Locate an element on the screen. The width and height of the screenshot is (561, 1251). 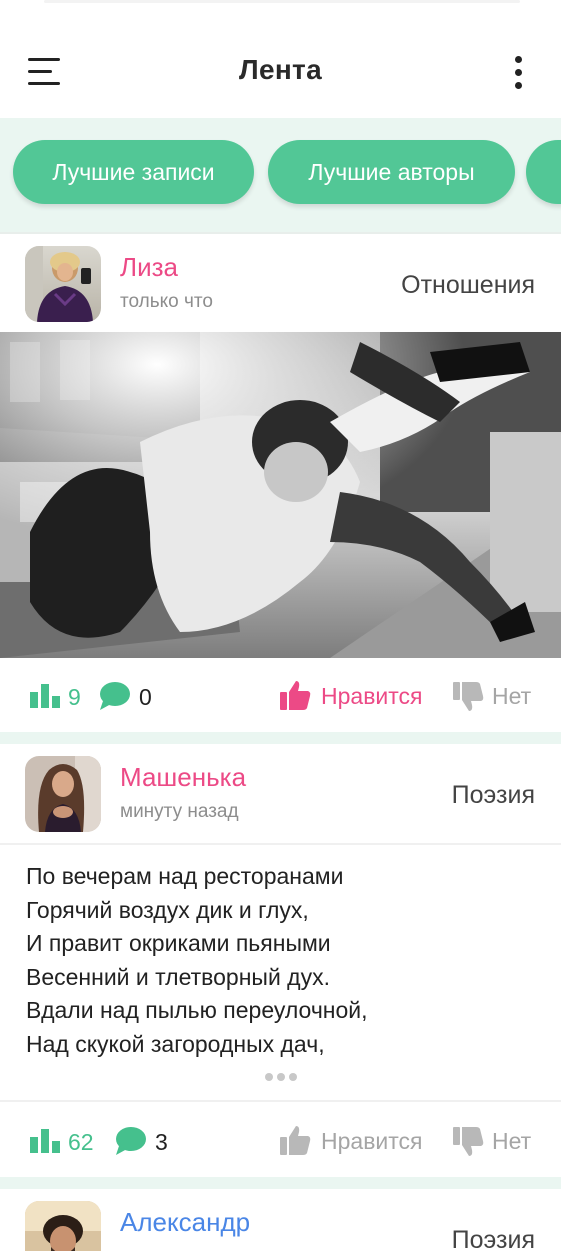
post-time: только что is located at coordinates (166, 301).